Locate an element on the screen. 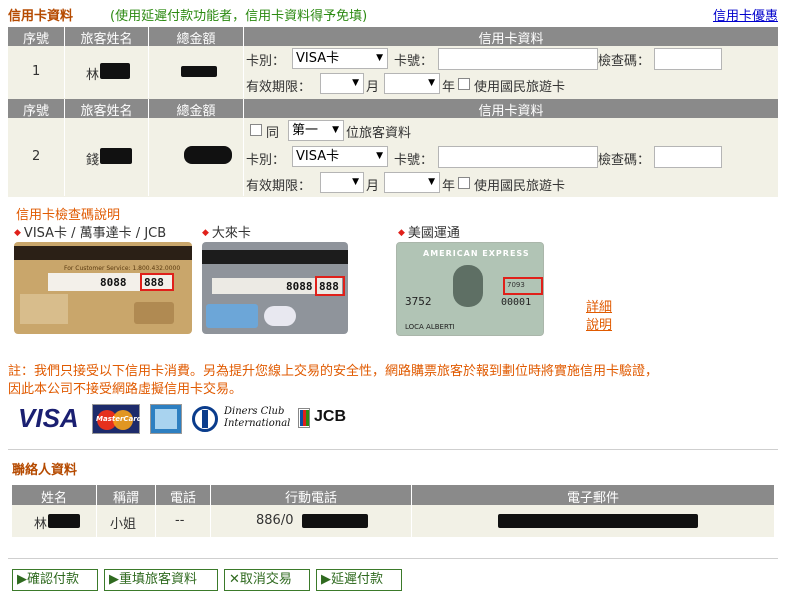 The width and height of the screenshot is (785, 600). amex-card-name: LOCA ALBERTI is located at coordinates (430, 327).